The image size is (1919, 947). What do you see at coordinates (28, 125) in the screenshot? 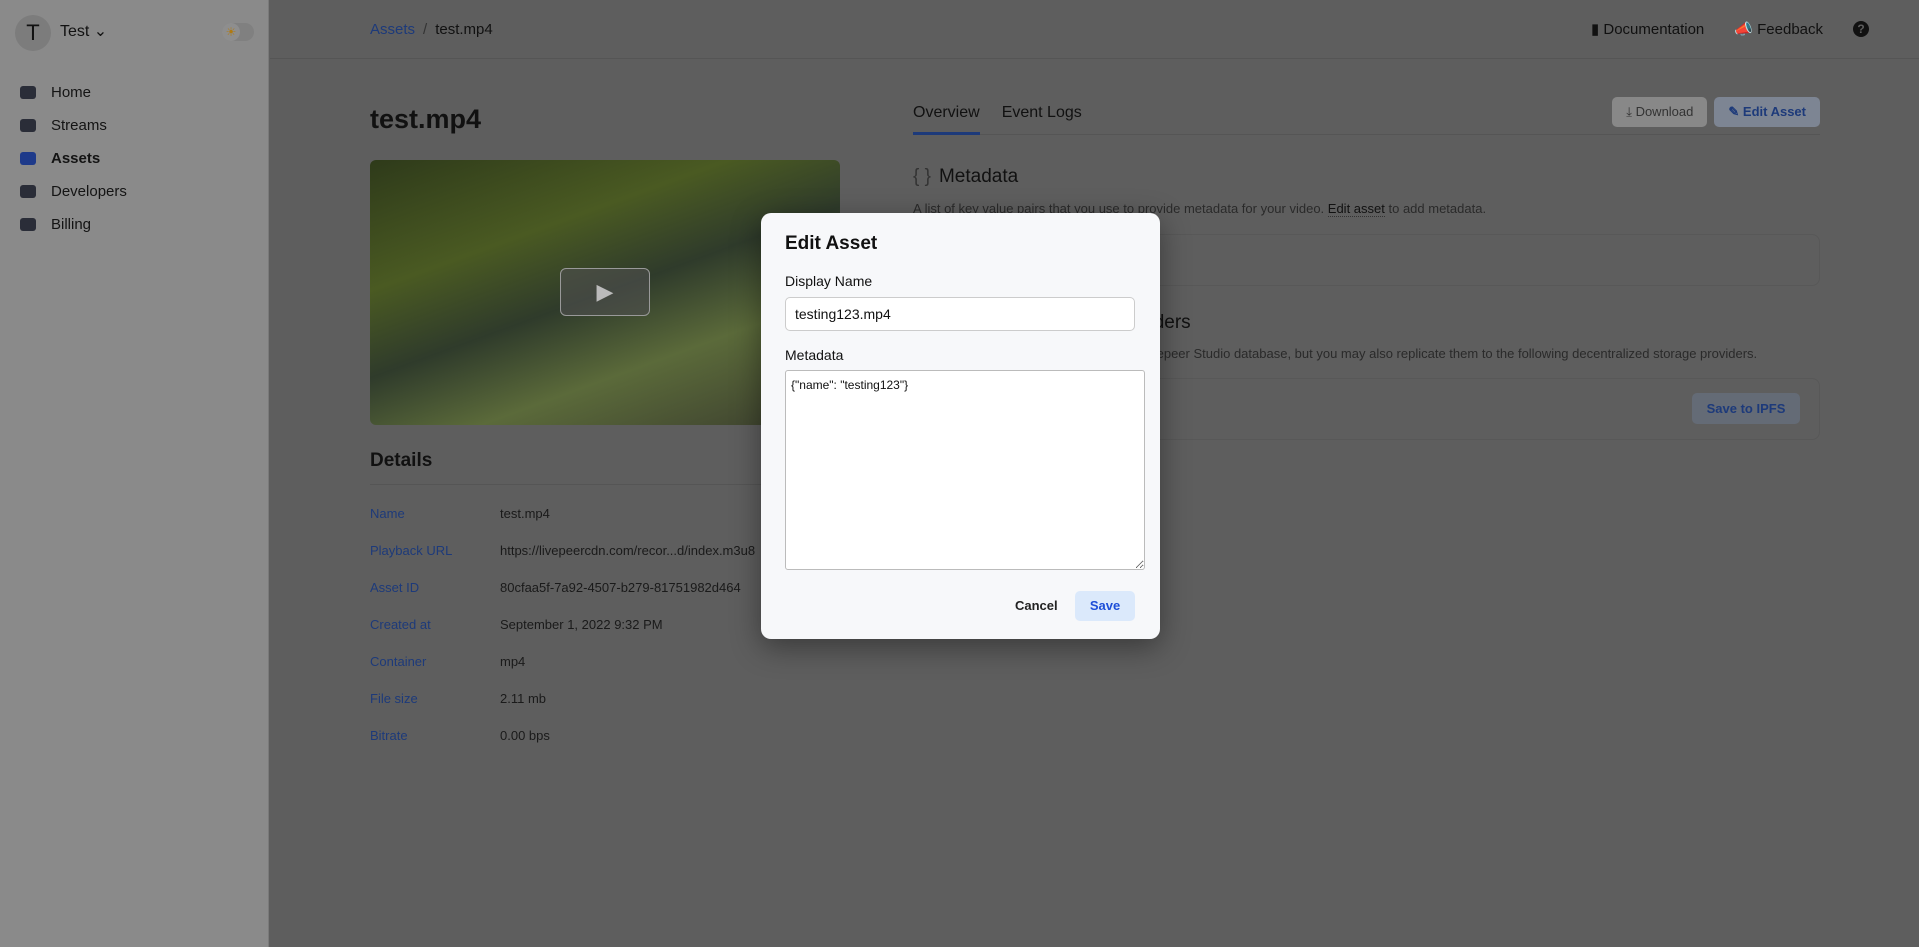
I see `streams-icon` at bounding box center [28, 125].